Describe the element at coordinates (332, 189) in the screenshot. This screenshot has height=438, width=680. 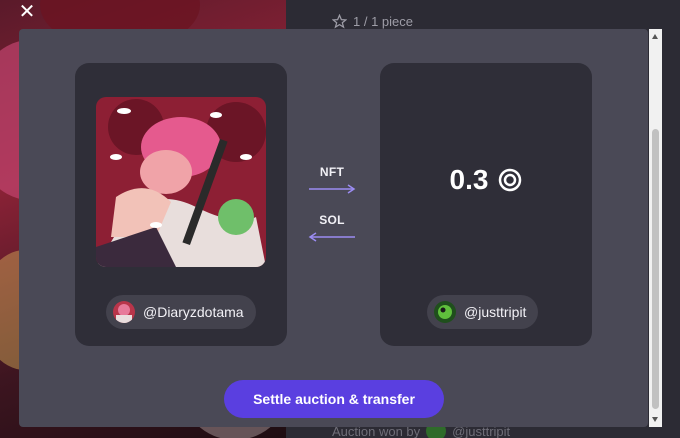
I see `arrow-right-icon` at that location.